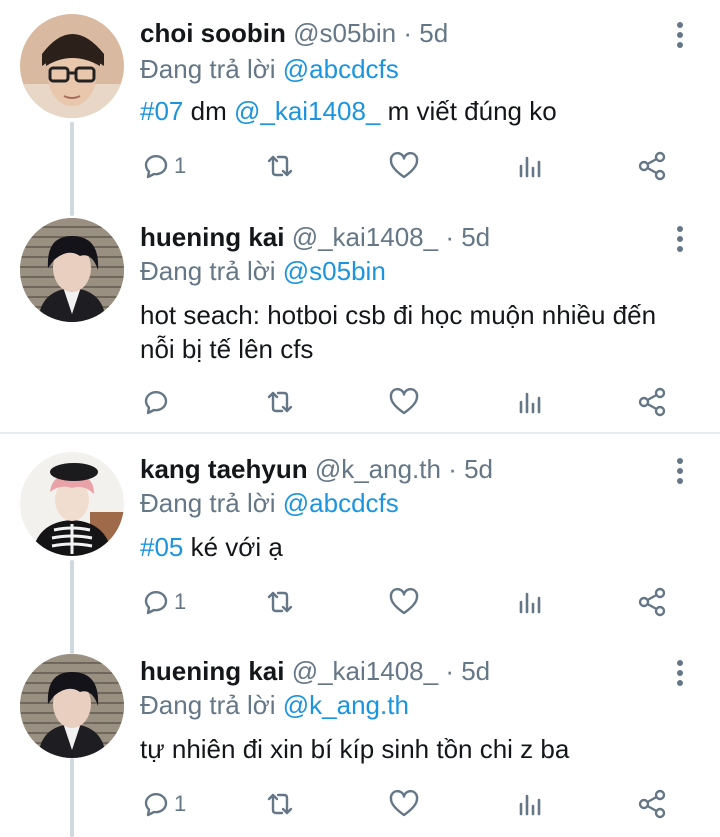 The width and height of the screenshot is (720, 837). What do you see at coordinates (468, 111) in the screenshot?
I see `tweet-text-part: m viết đúng ko` at bounding box center [468, 111].